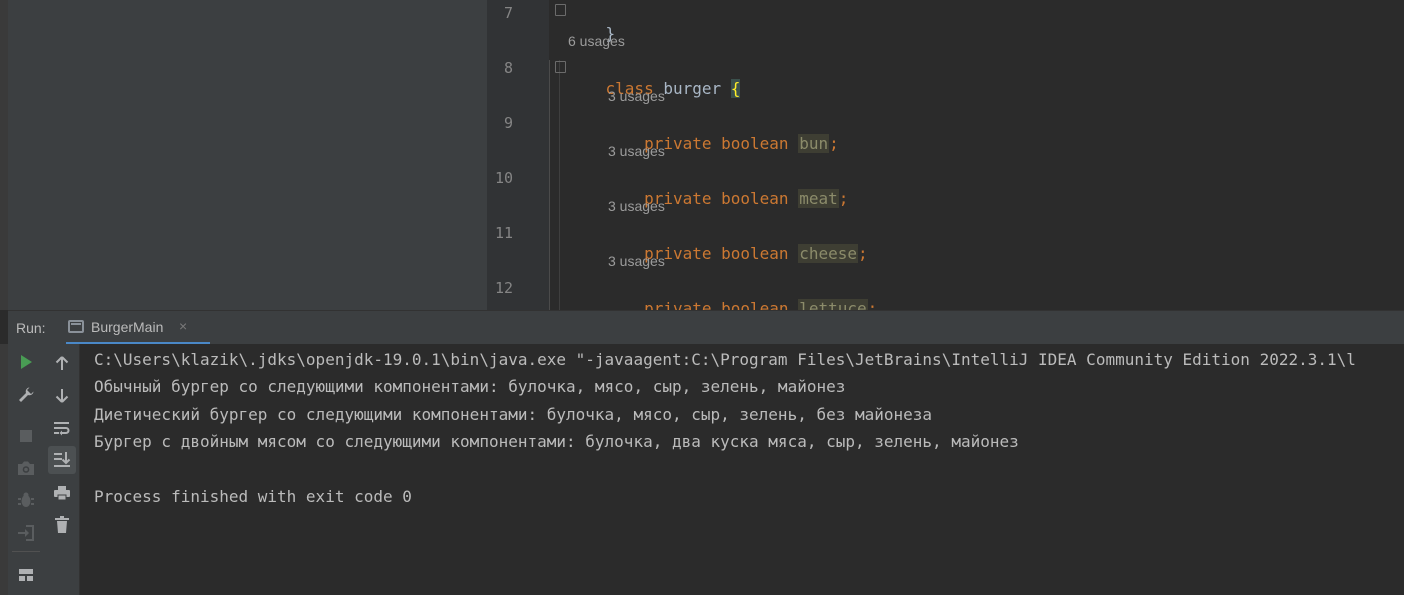 This screenshot has width=1404, height=595. I want to click on print-button, so click(62, 493).